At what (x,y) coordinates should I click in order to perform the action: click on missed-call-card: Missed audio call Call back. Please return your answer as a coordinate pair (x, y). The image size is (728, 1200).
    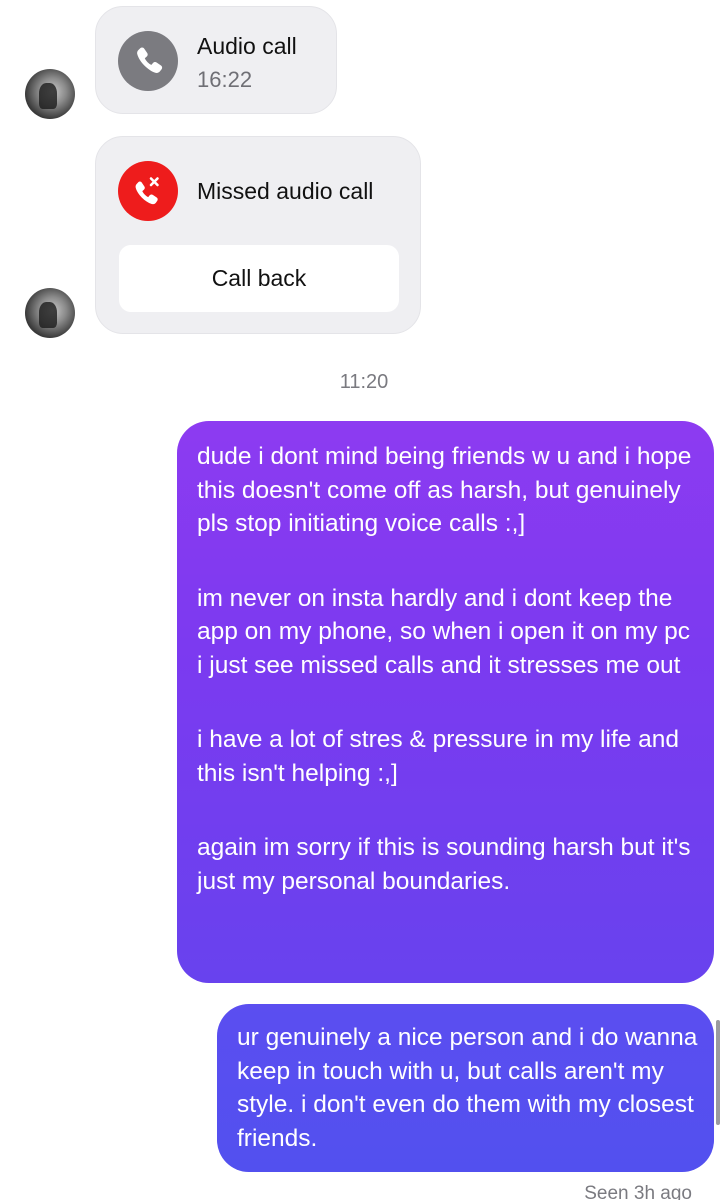
    Looking at the image, I should click on (258, 235).